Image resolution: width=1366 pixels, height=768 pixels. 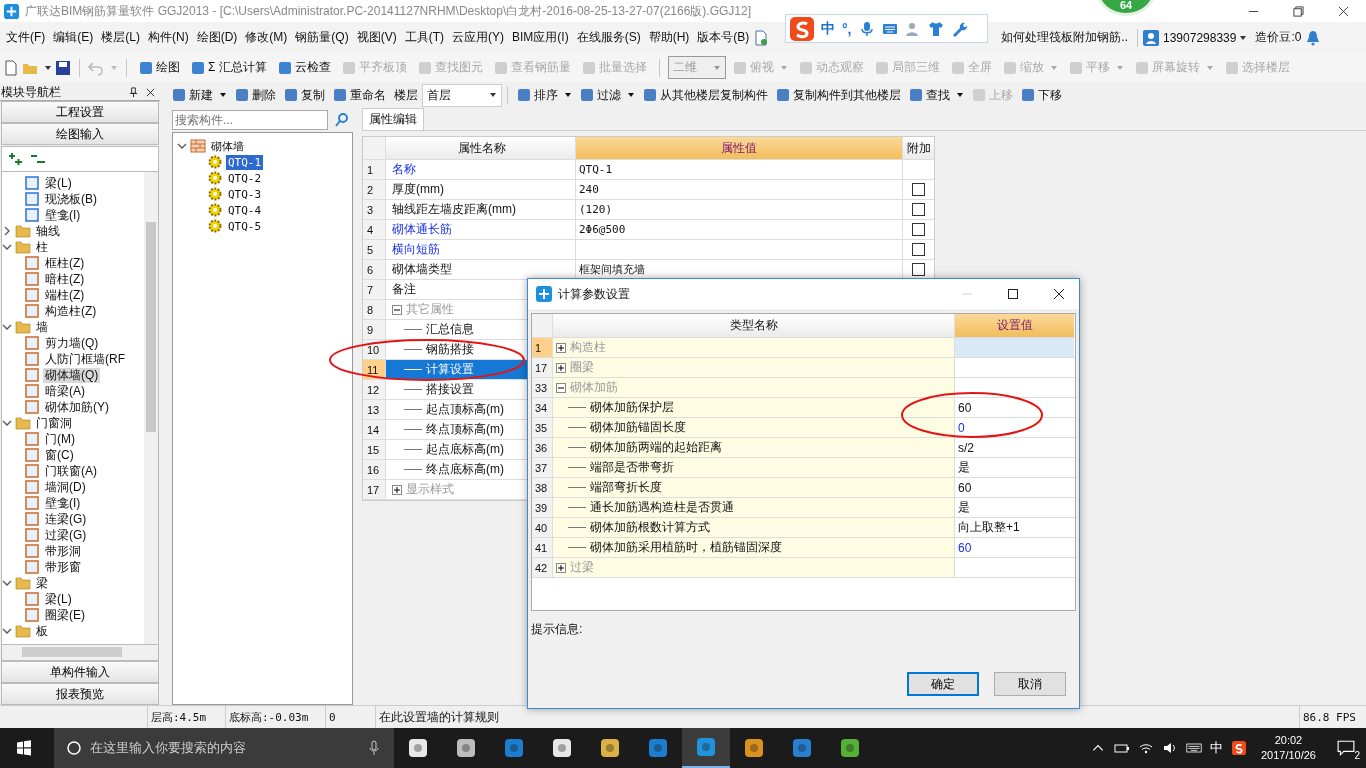 I want to click on toolbar-button: 下移, so click(x=1041, y=95).